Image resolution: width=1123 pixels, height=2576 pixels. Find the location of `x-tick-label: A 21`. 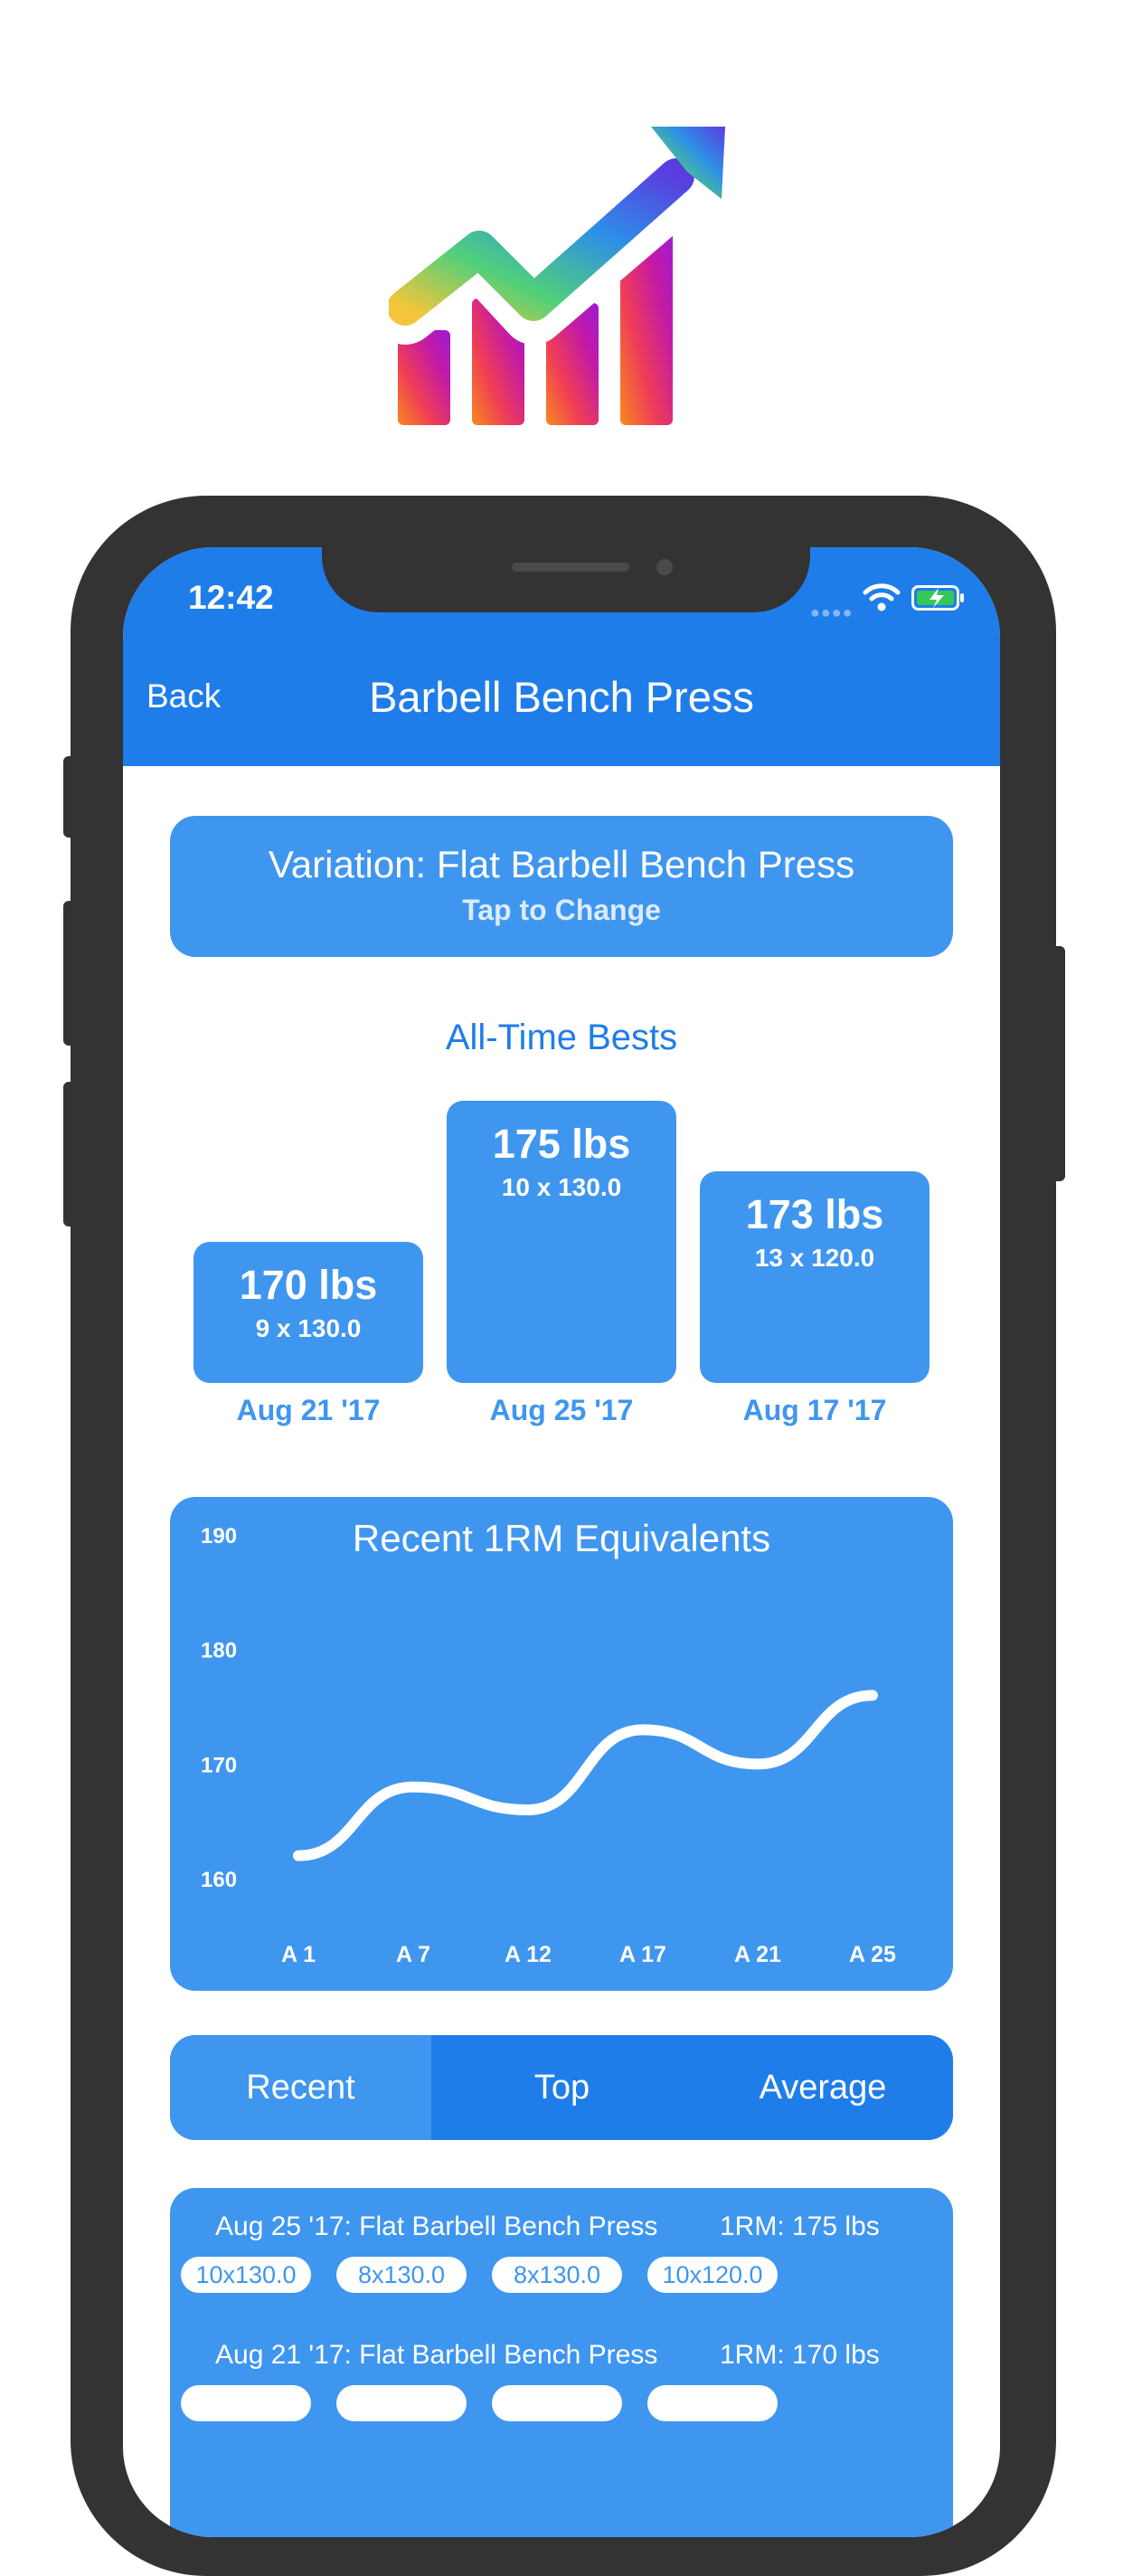

x-tick-label: A 21 is located at coordinates (757, 1955).